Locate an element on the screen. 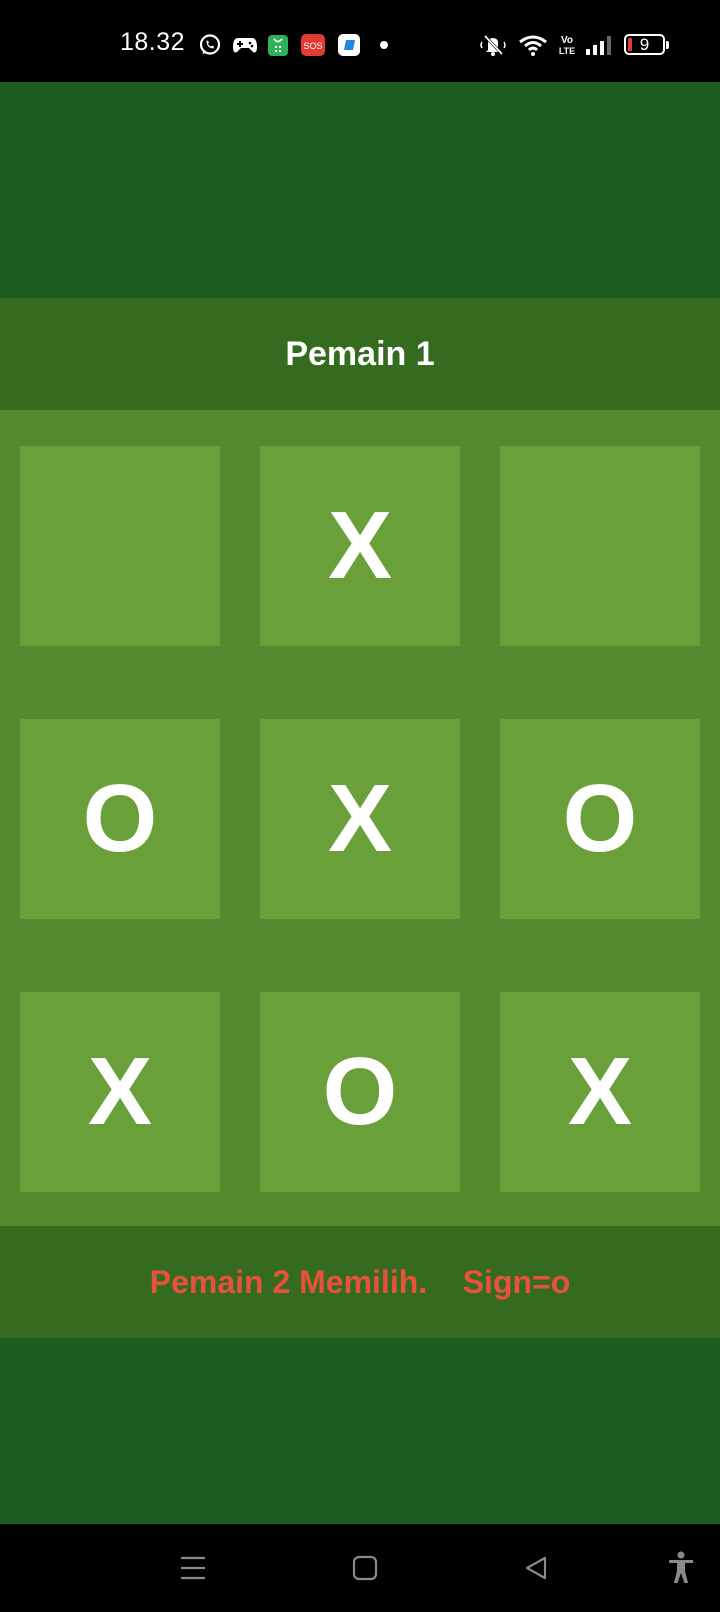 The image size is (720, 1612). player-header: Pemain 1 is located at coordinates (360, 354).